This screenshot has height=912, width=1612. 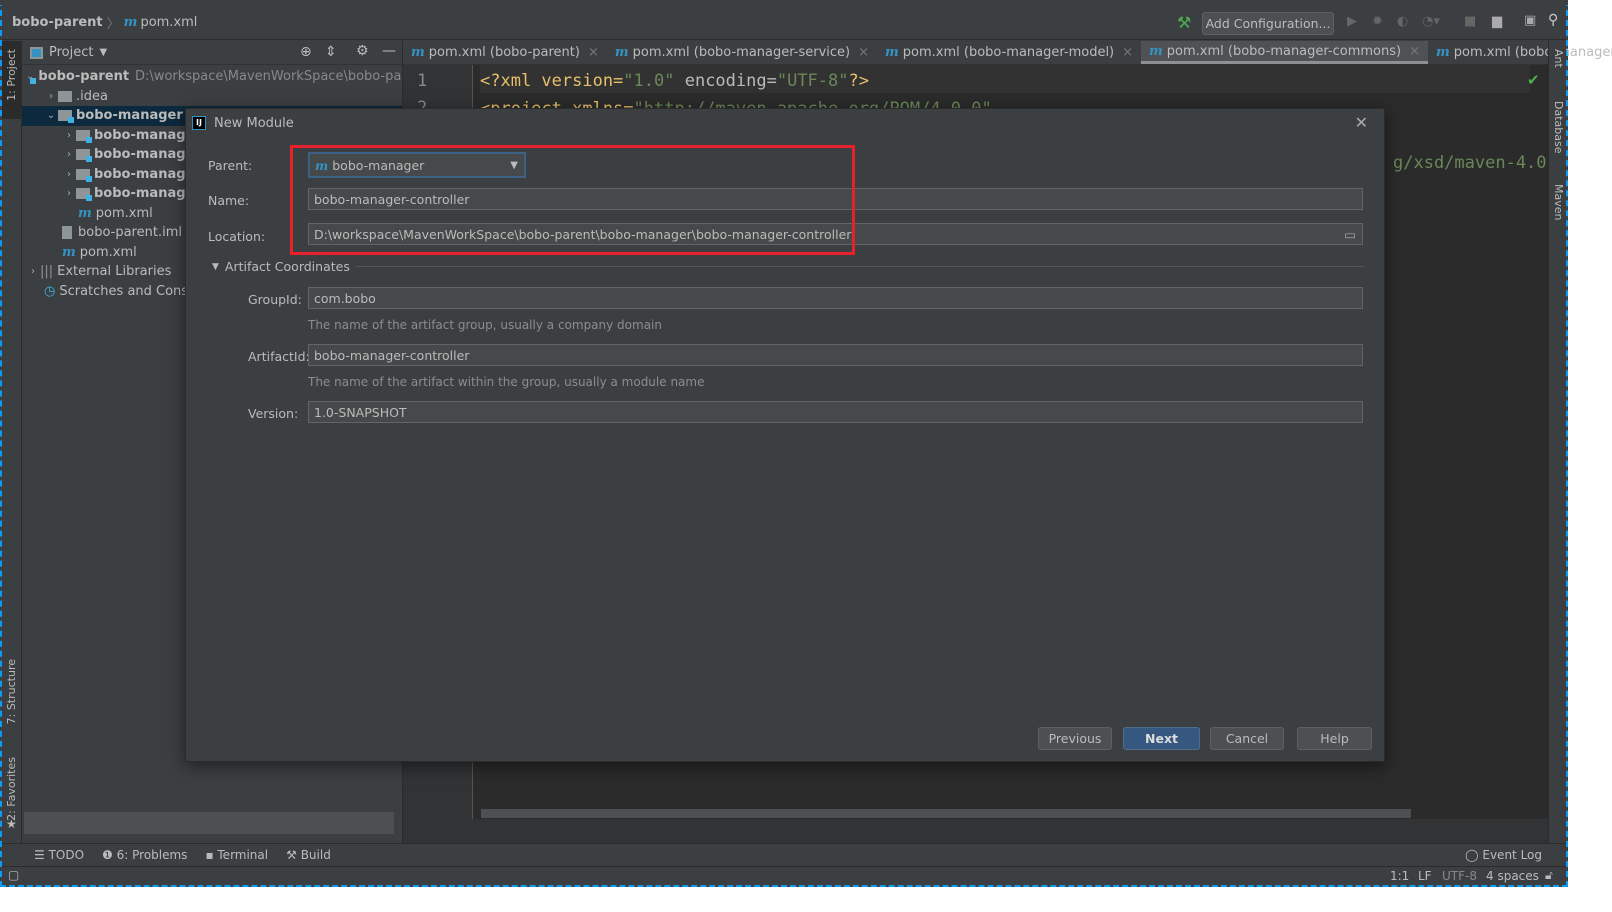 What do you see at coordinates (237, 236) in the screenshot?
I see `location-label: Location:` at bounding box center [237, 236].